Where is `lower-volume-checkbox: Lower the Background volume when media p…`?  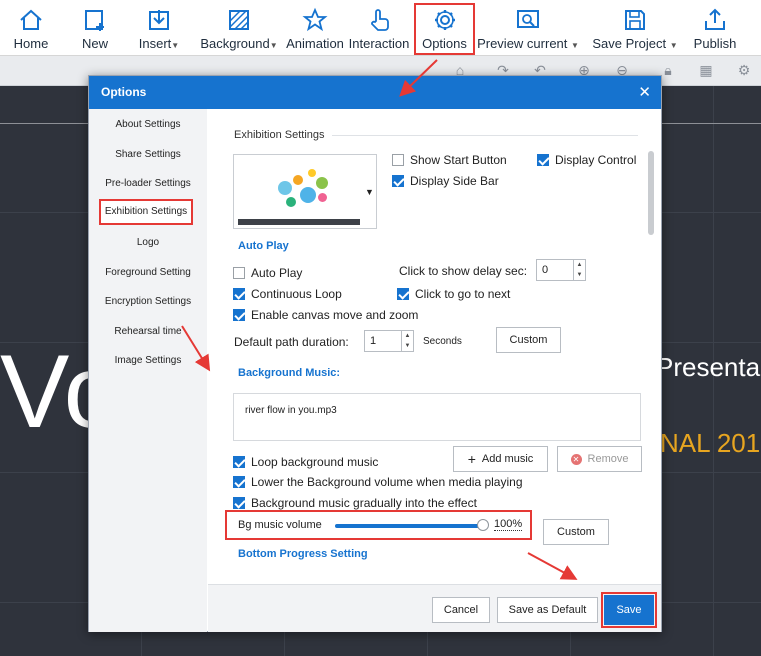
lower-volume-checkbox: Lower the Background volume when media p… is located at coordinates (378, 482).